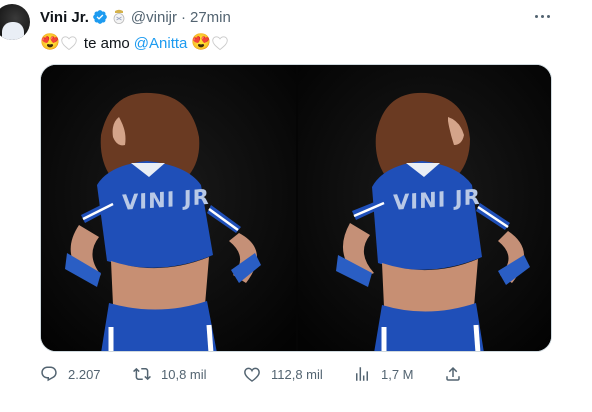 The image size is (592, 412). I want to click on tweet-actions: 2.207 10,8 mil 112,8 mil 1,7 M, so click(260, 374).